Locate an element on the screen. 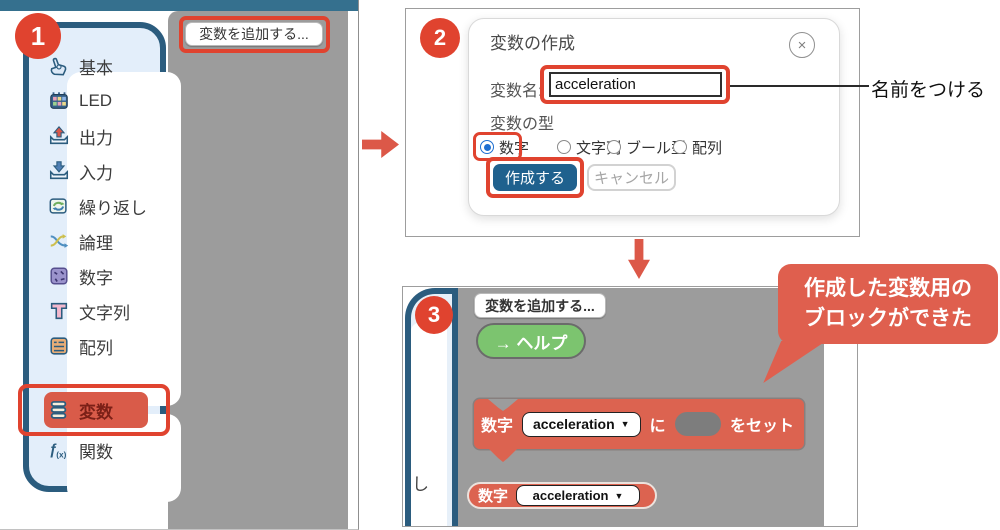 The image size is (1000, 530). sidebar-item-label: 変数 is located at coordinates (96, 412).